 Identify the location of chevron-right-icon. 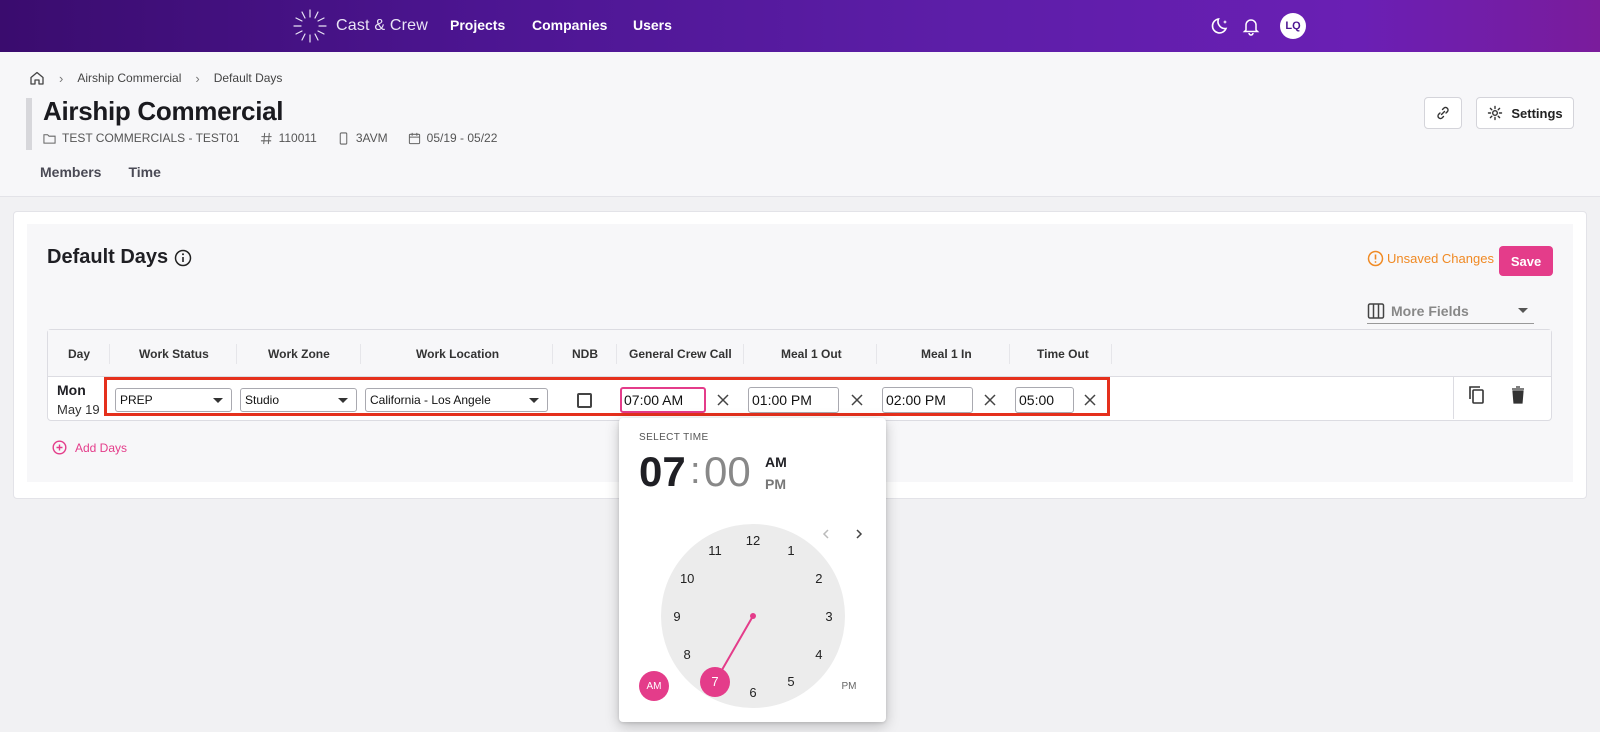
(859, 534).